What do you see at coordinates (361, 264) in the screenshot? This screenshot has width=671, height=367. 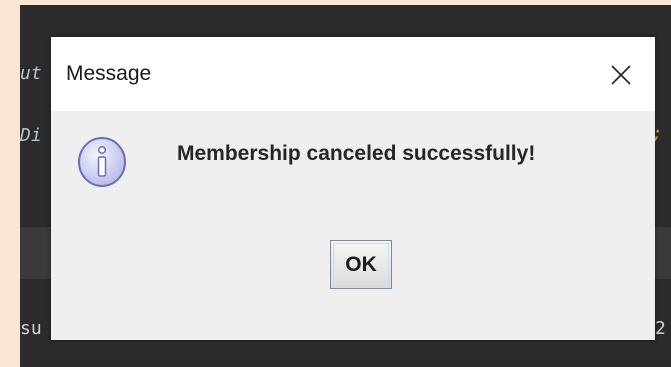 I see `ok-button: OK` at bounding box center [361, 264].